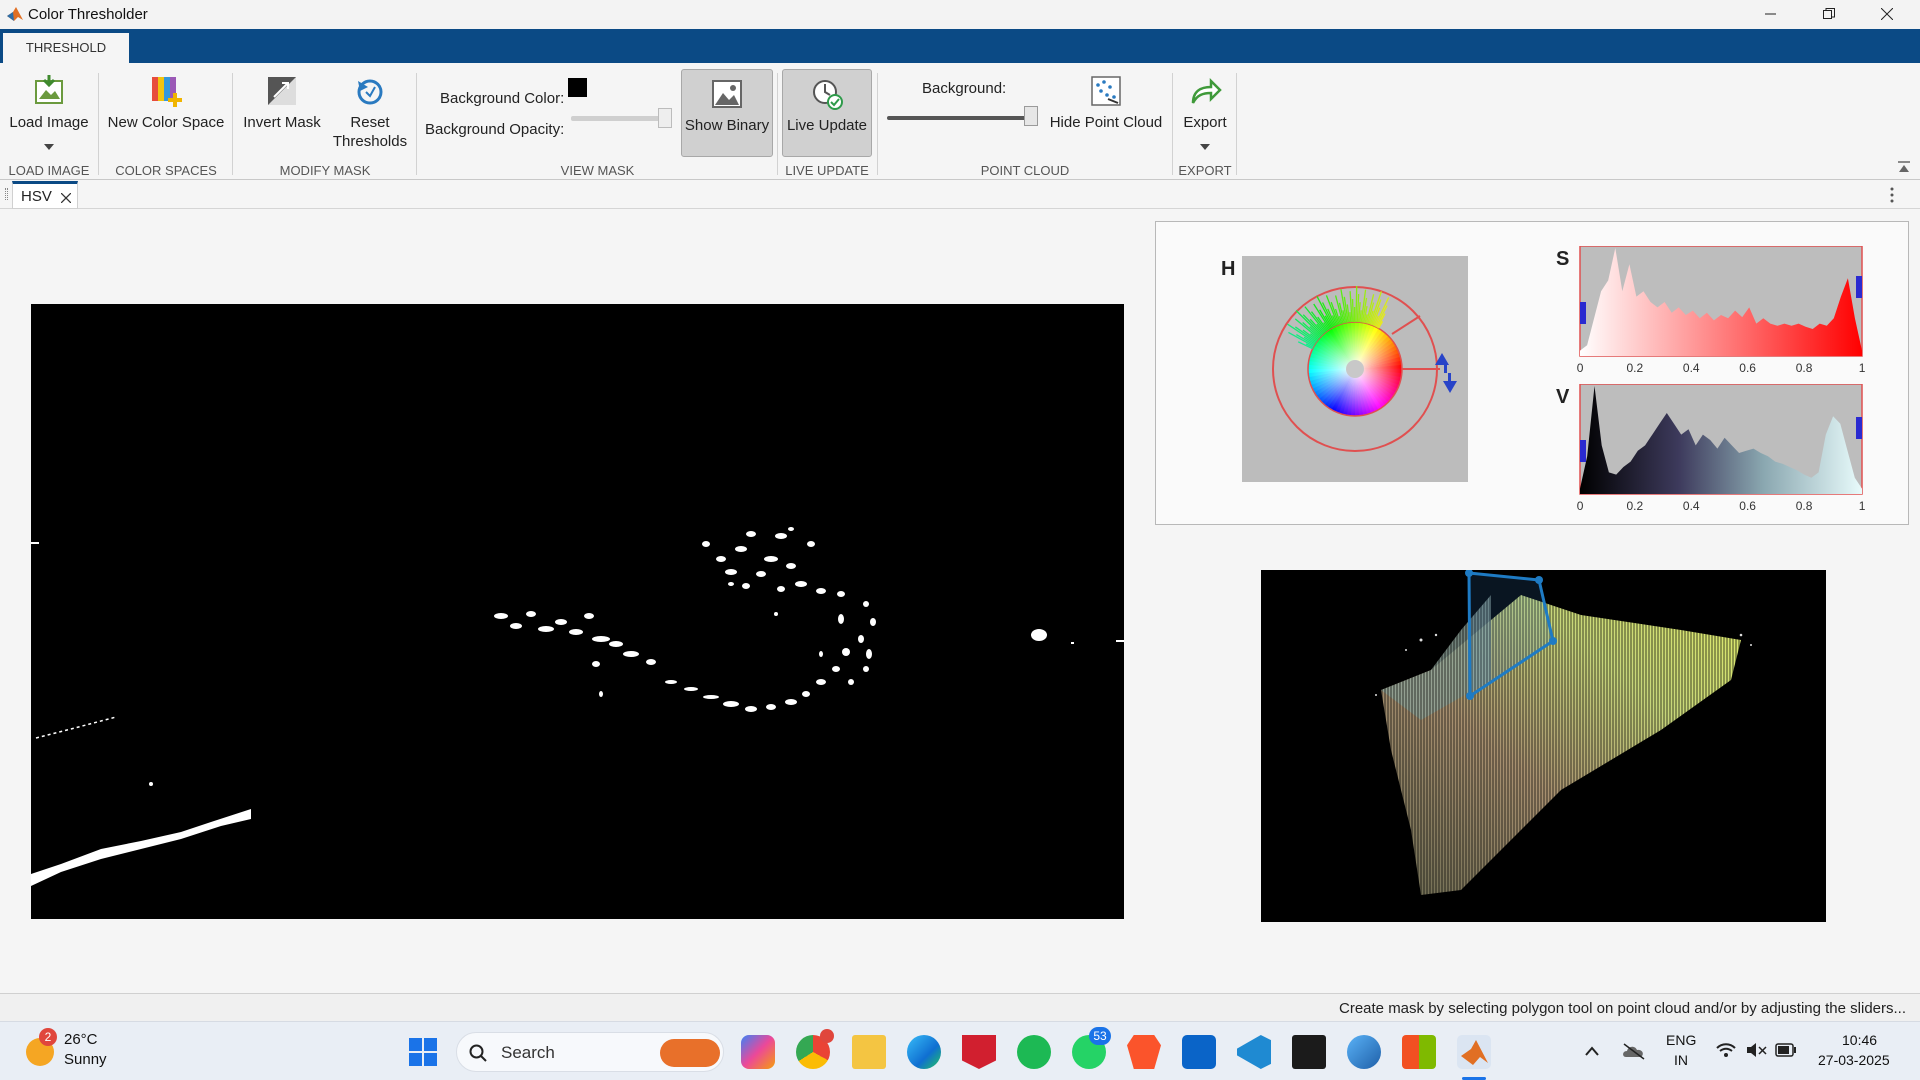  What do you see at coordinates (964, 88) in the screenshot?
I see `point-cloud-background-label: Background:` at bounding box center [964, 88].